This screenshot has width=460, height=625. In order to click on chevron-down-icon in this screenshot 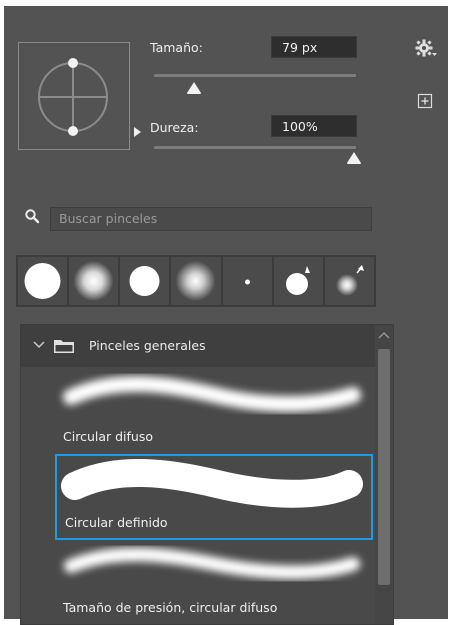, I will do `click(39, 345)`.